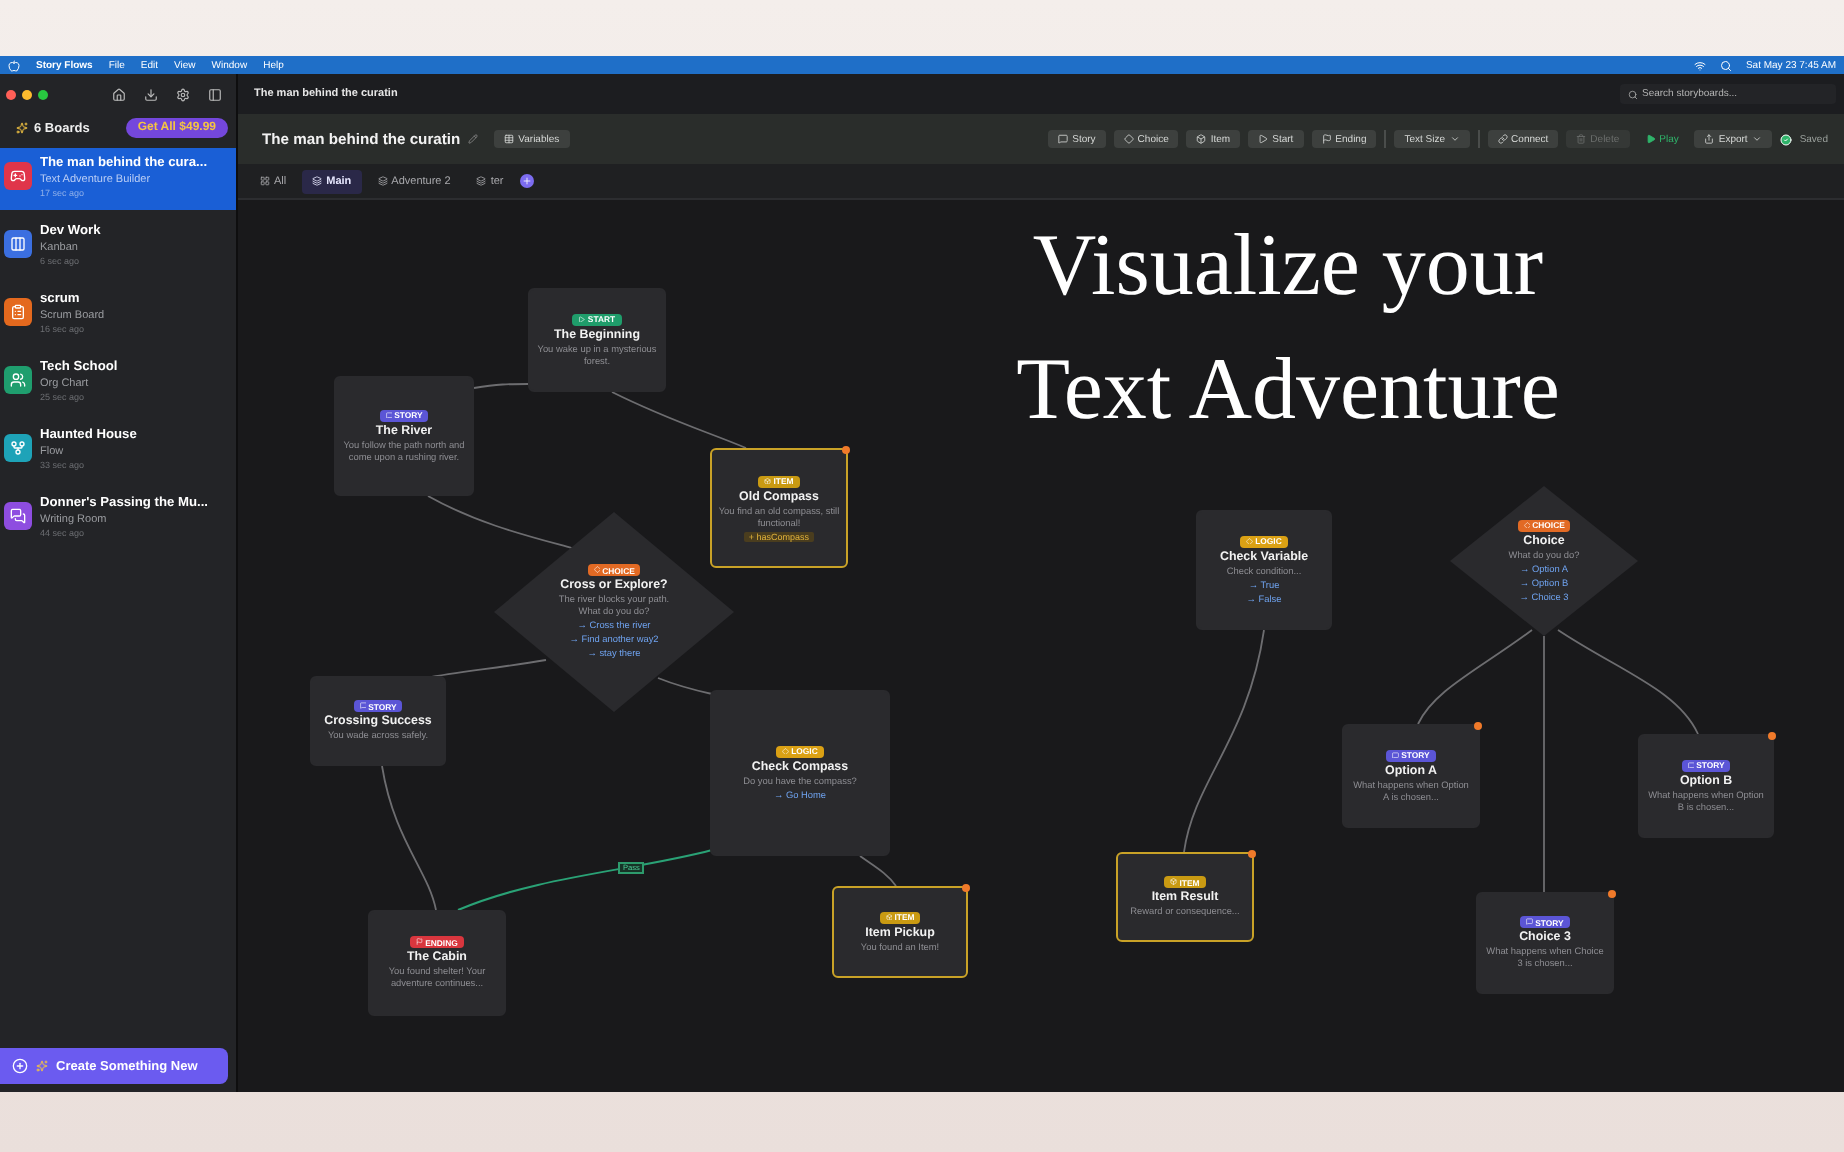  I want to click on zoom-window-button, so click(43, 94).